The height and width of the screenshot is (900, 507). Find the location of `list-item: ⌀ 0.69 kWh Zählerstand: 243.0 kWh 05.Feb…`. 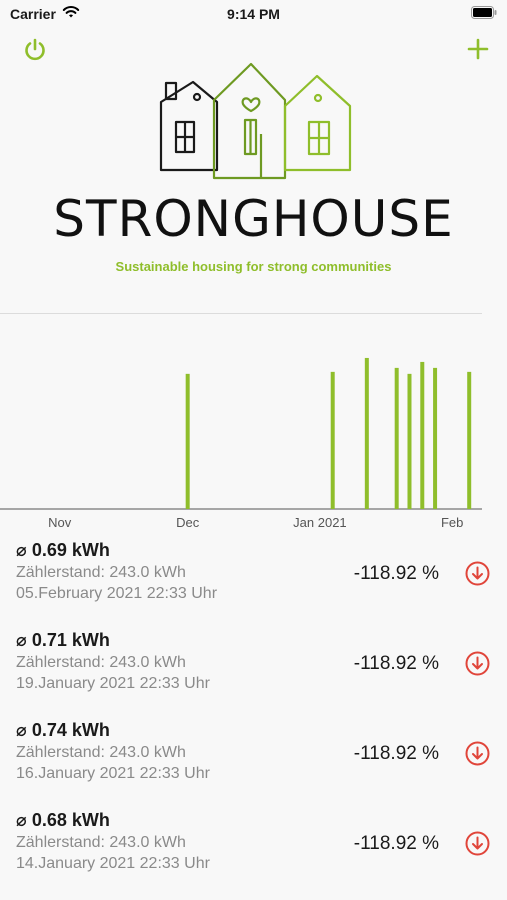

list-item: ⌀ 0.69 kWh Zählerstand: 243.0 kWh 05.Feb… is located at coordinates (253, 580).